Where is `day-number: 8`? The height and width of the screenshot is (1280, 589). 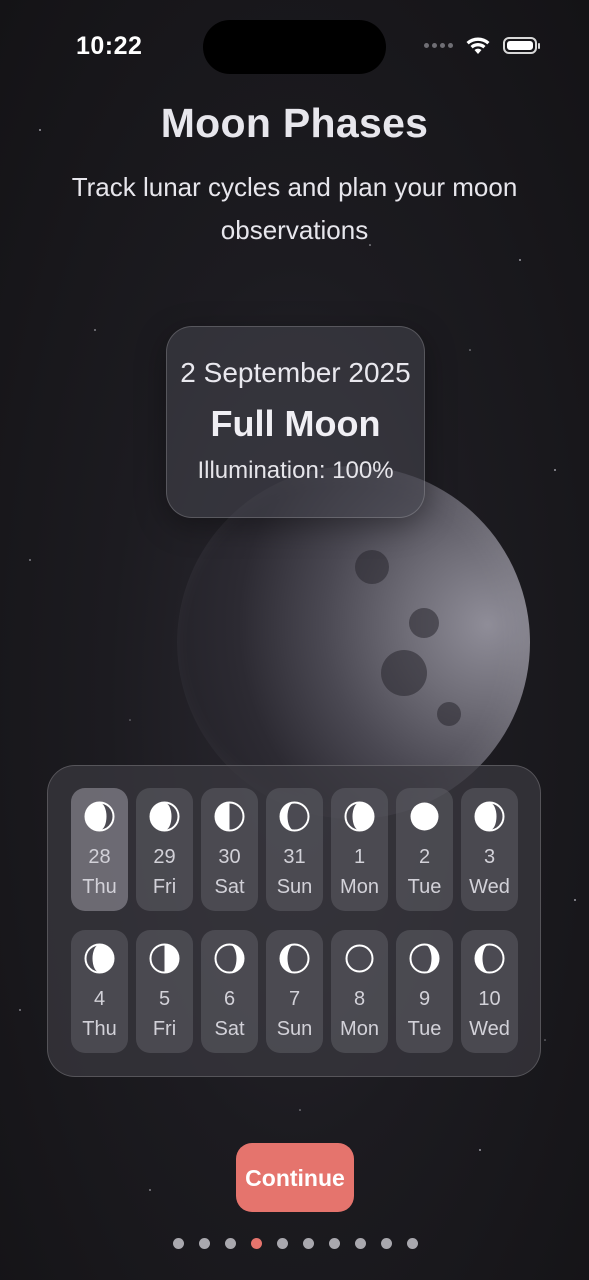 day-number: 8 is located at coordinates (359, 999).